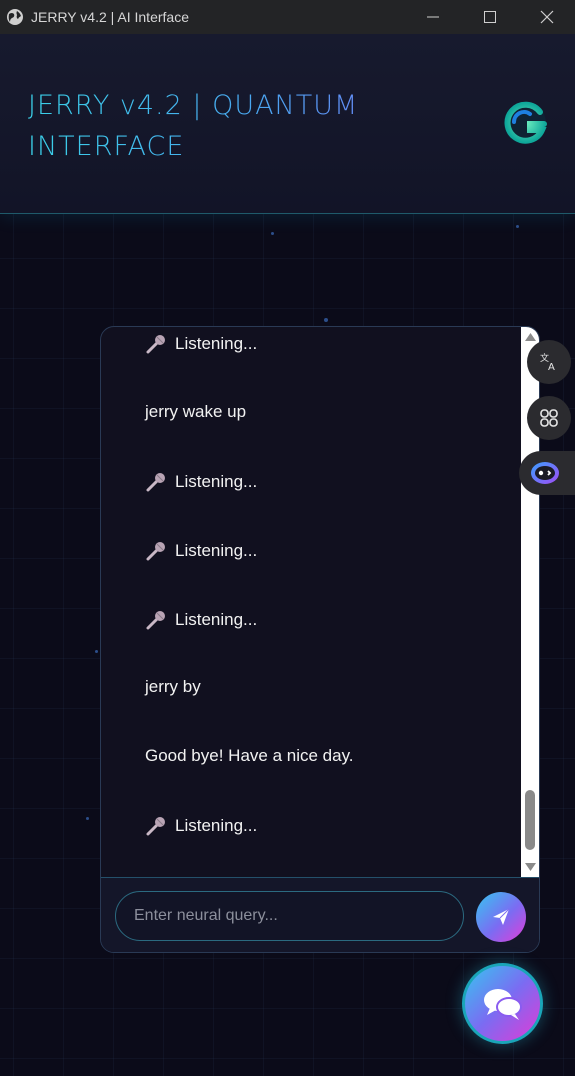 The image size is (575, 1076). I want to click on apps-button, so click(549, 418).